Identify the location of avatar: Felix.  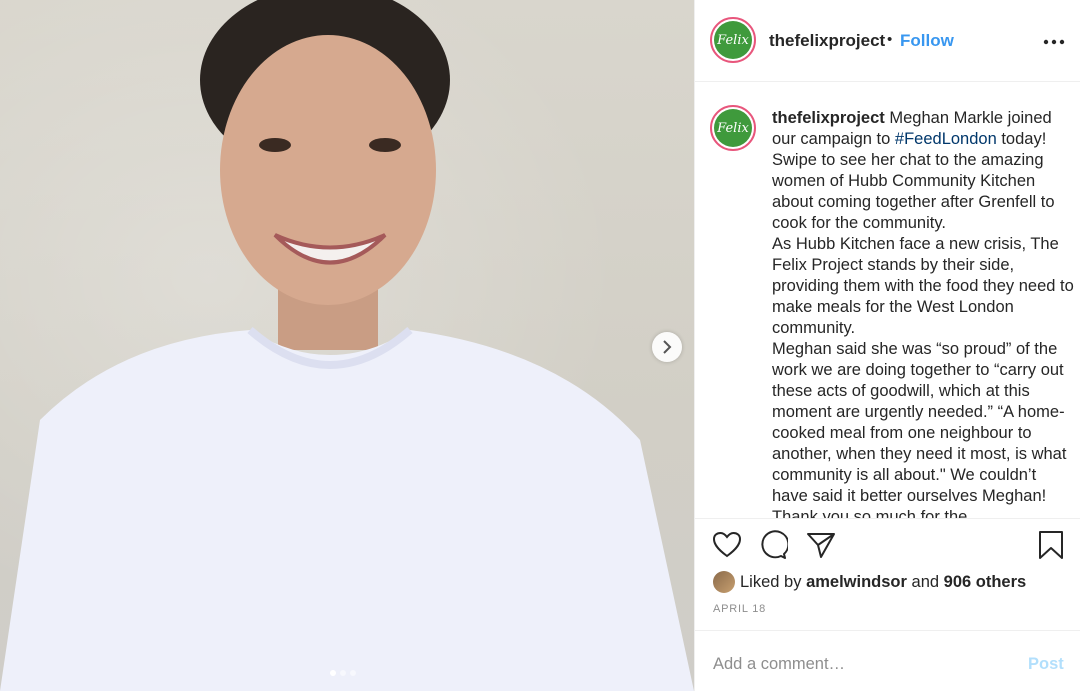
(733, 40).